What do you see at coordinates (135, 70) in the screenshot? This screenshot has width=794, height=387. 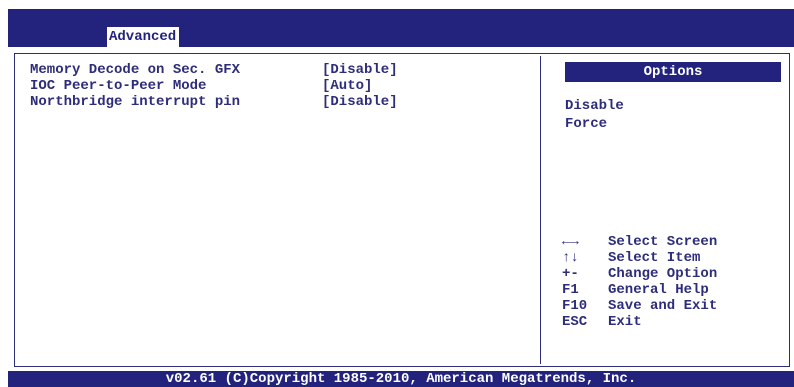 I see `setting-label: Memory Decode on Sec. GFX` at bounding box center [135, 70].